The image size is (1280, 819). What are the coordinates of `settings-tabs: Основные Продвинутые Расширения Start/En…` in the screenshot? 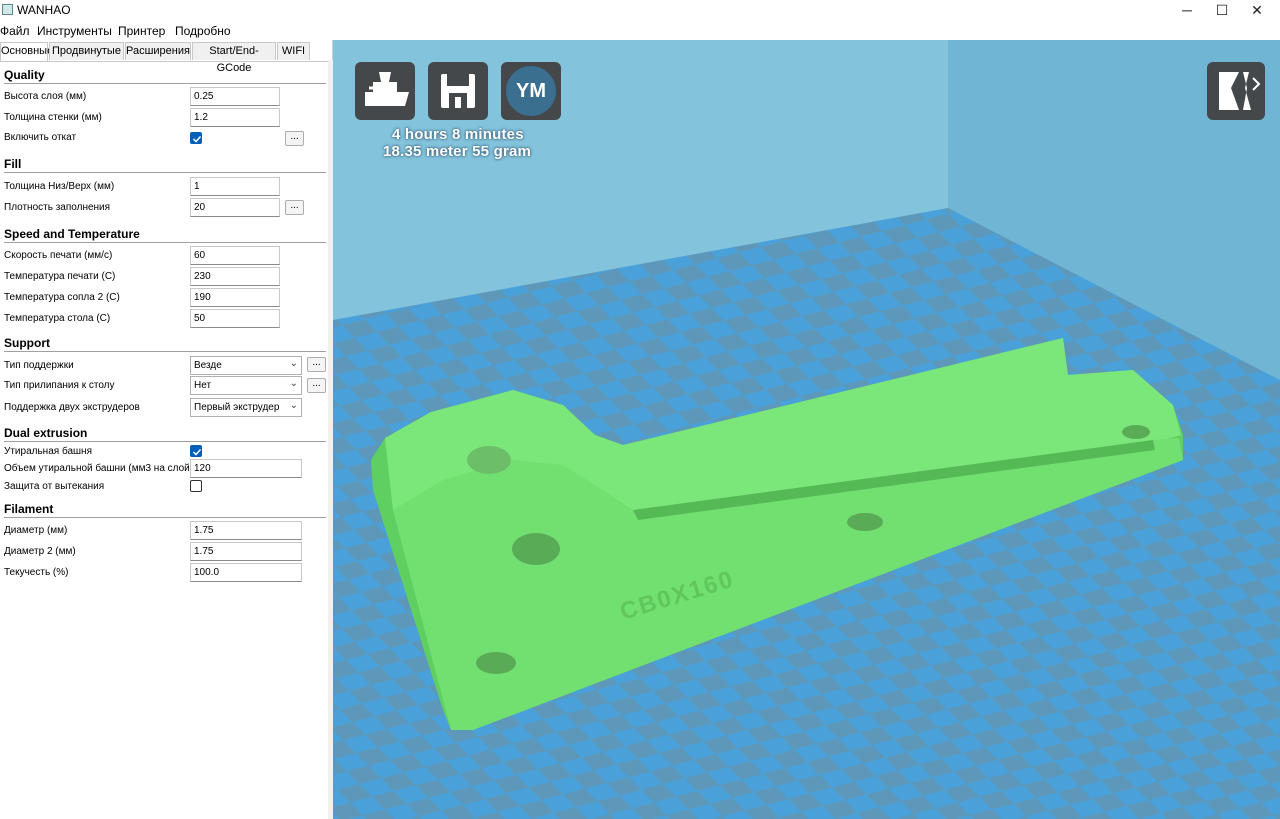 It's located at (166, 58).